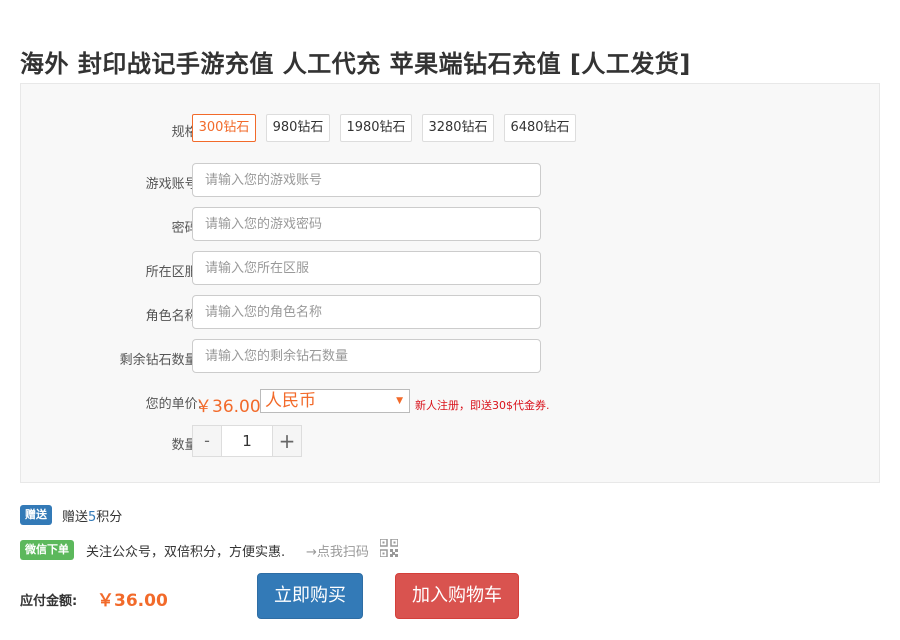  I want to click on qr-code-icon, so click(389, 548).